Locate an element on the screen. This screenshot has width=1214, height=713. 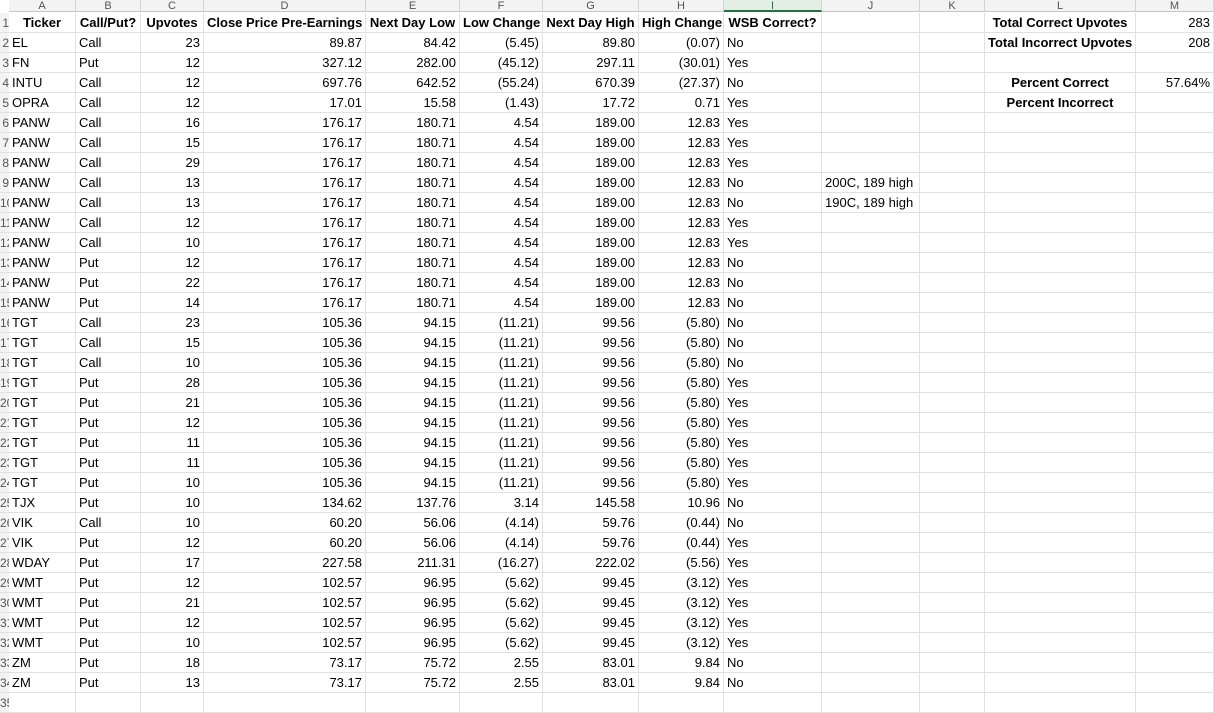
column-header-c: C is located at coordinates (172, 6).